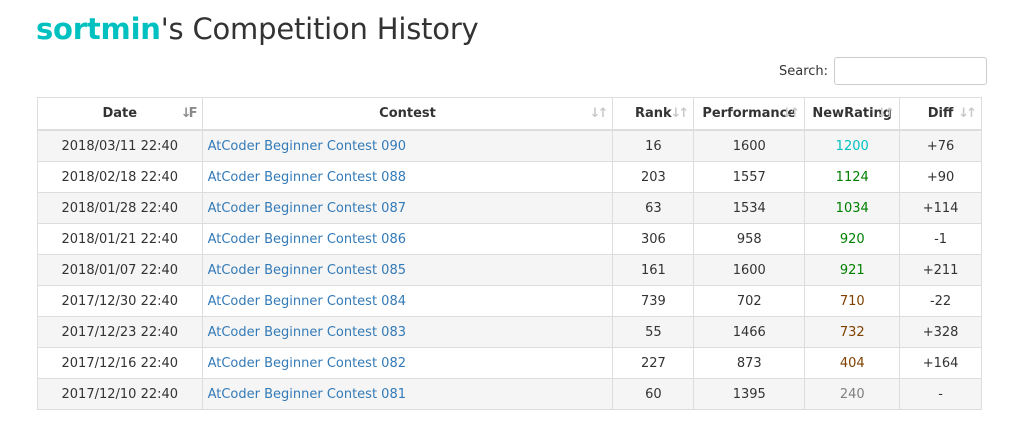  What do you see at coordinates (940, 145) in the screenshot?
I see `diff-cell: +76` at bounding box center [940, 145].